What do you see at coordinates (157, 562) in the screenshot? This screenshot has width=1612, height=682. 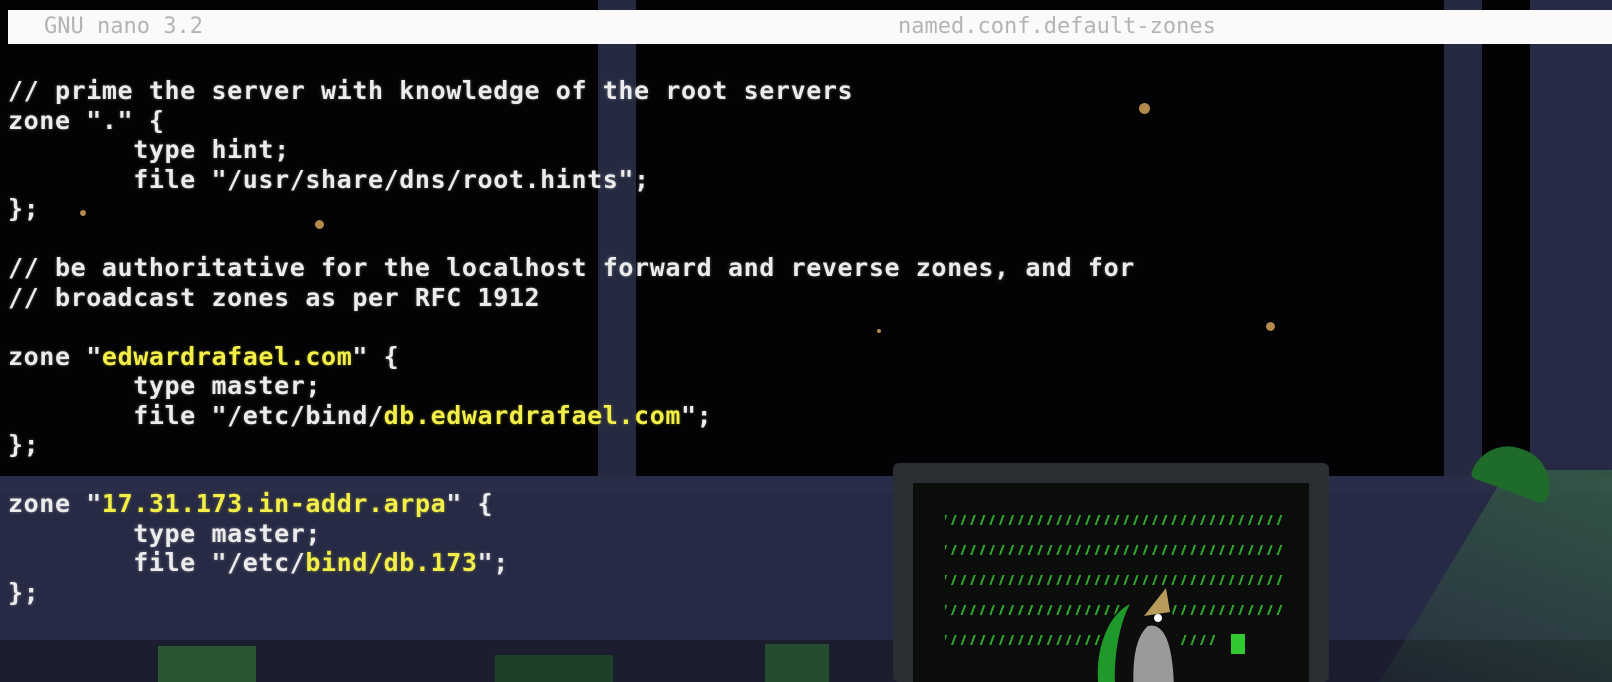 I see `line-text: file "/etc/` at bounding box center [157, 562].